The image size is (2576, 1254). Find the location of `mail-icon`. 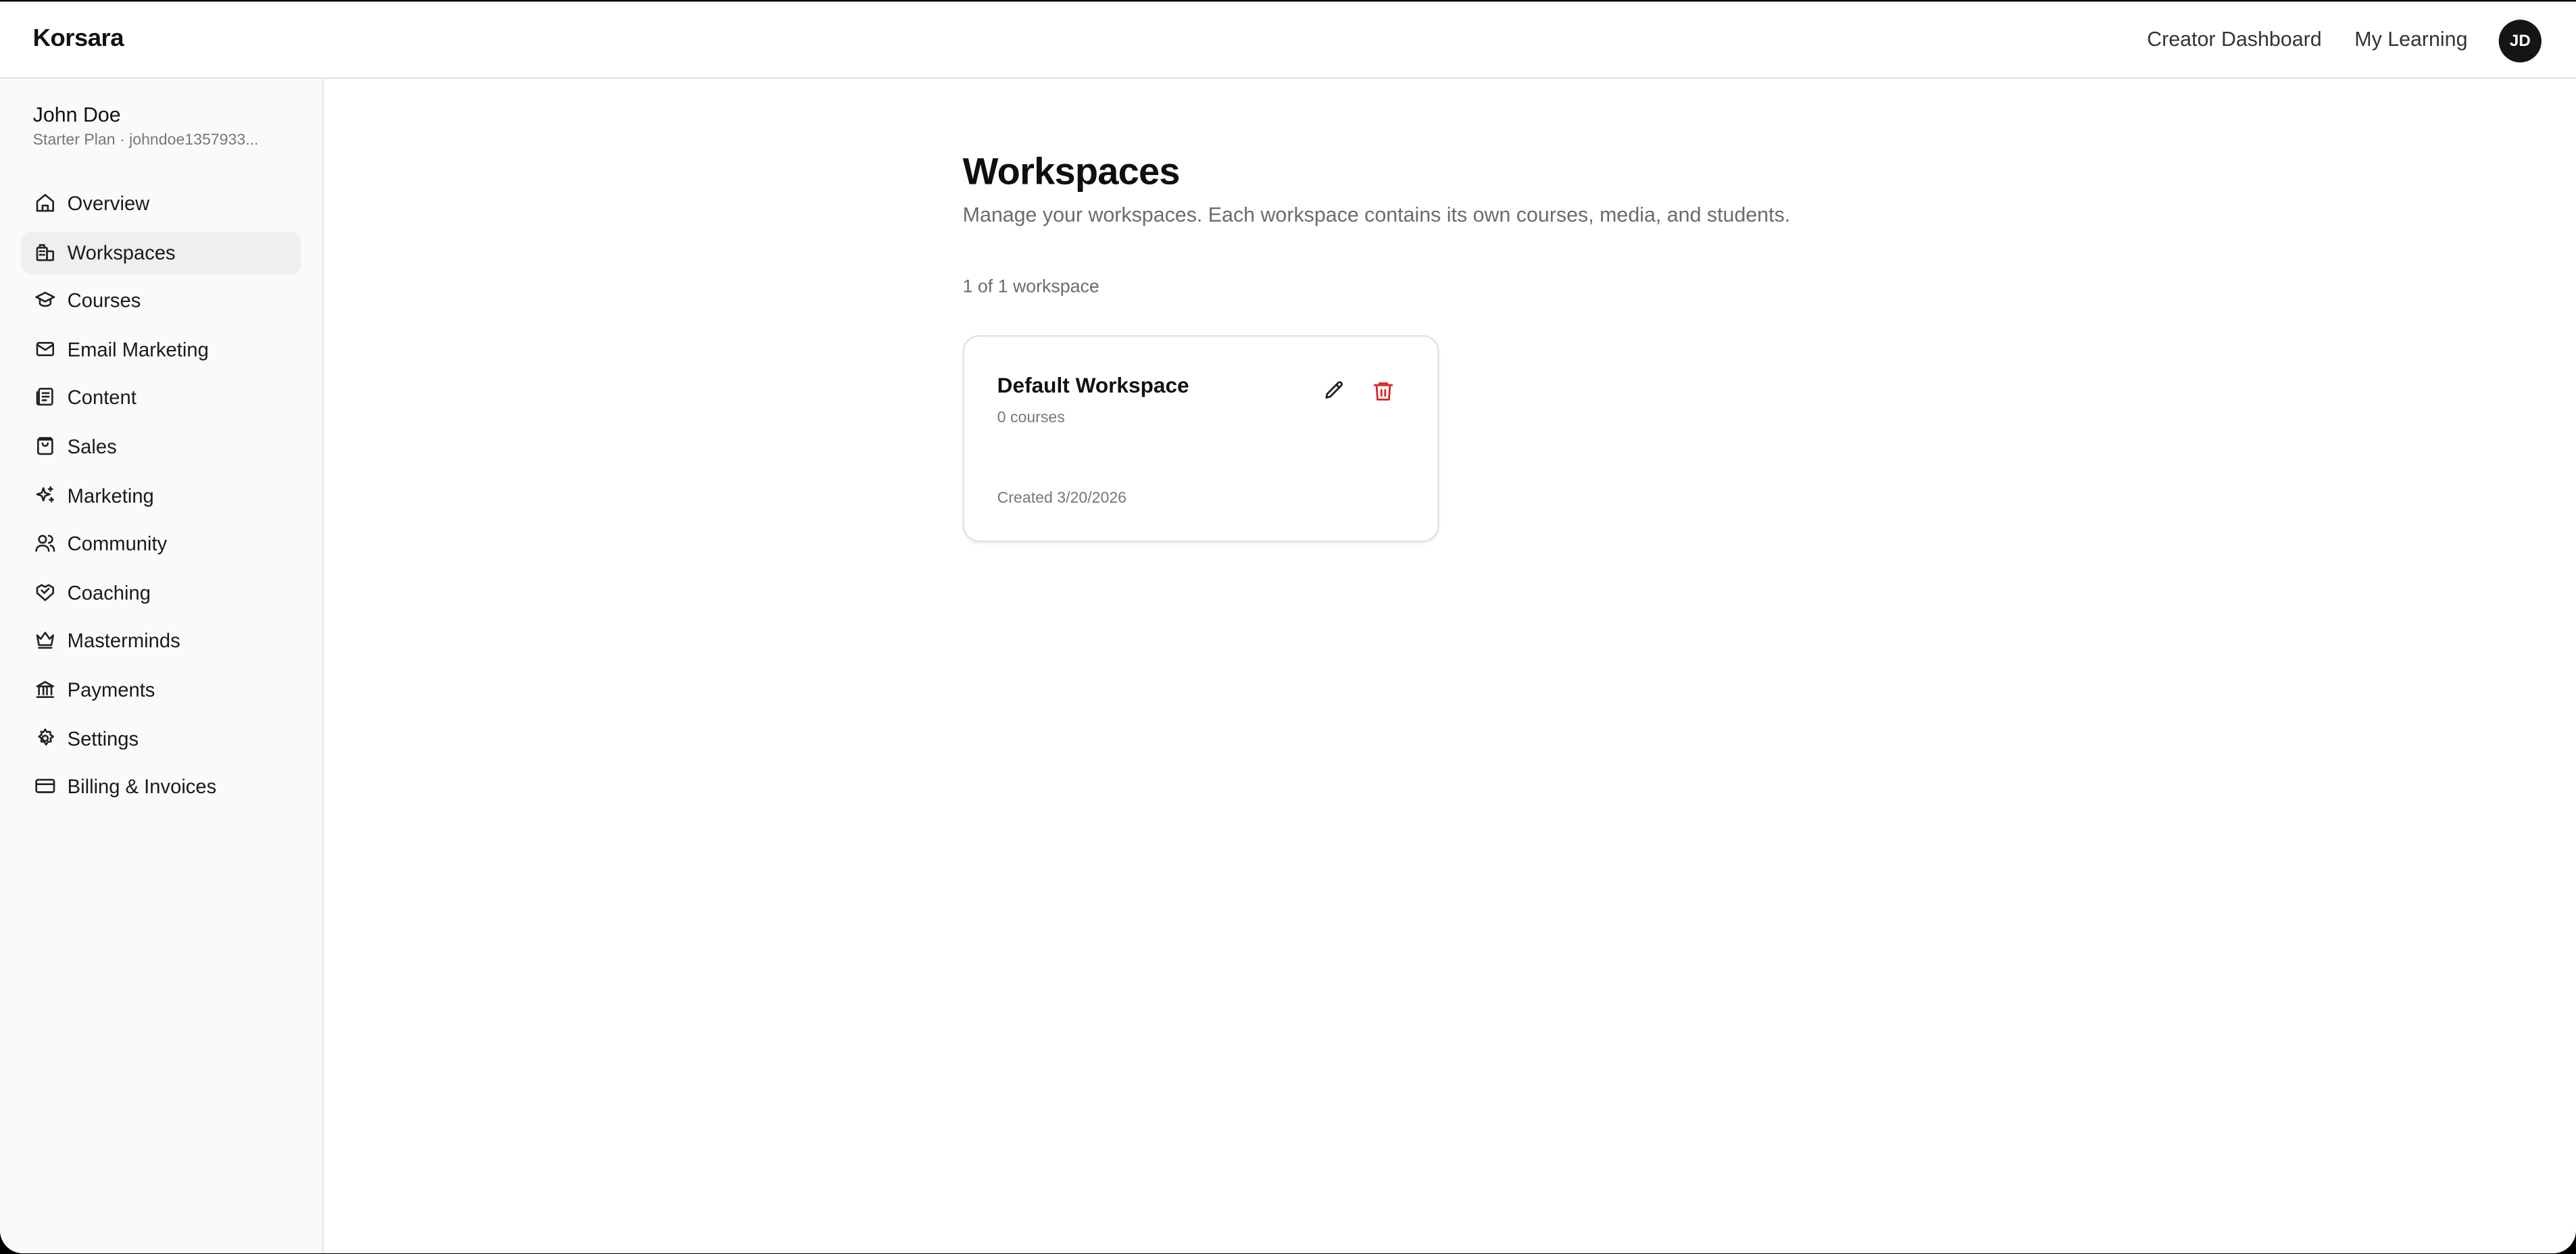

mail-icon is located at coordinates (46, 349).